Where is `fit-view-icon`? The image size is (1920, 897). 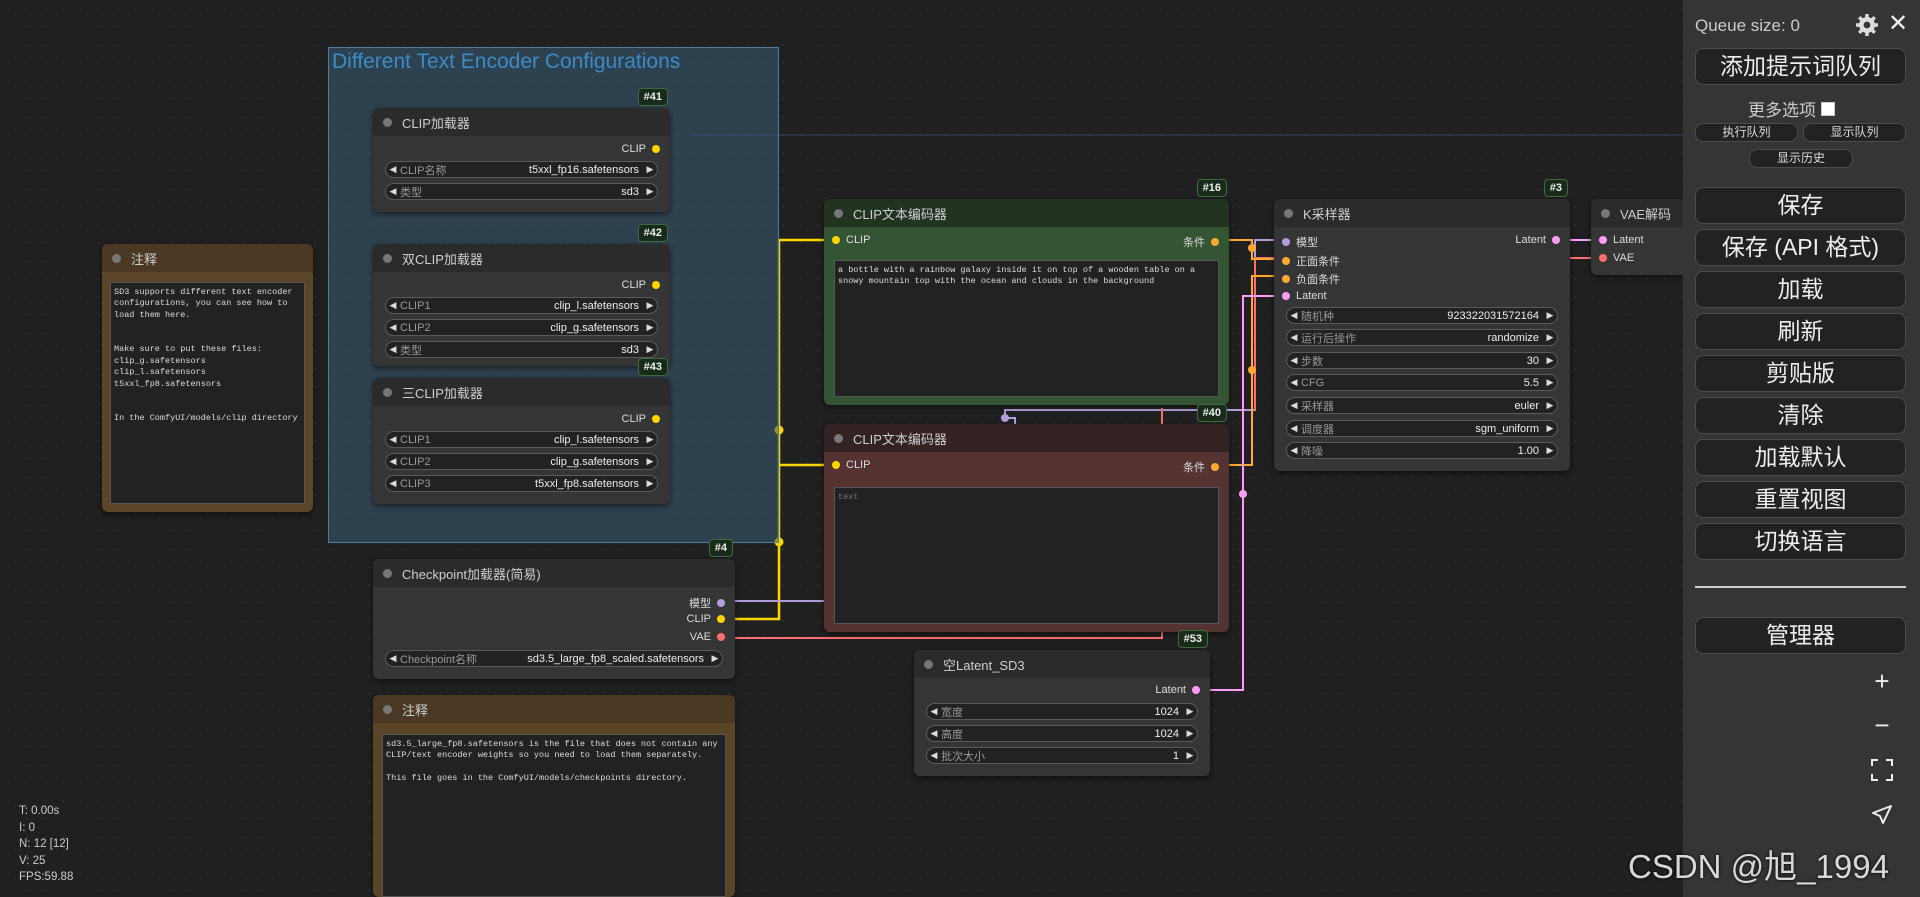 fit-view-icon is located at coordinates (1882, 770).